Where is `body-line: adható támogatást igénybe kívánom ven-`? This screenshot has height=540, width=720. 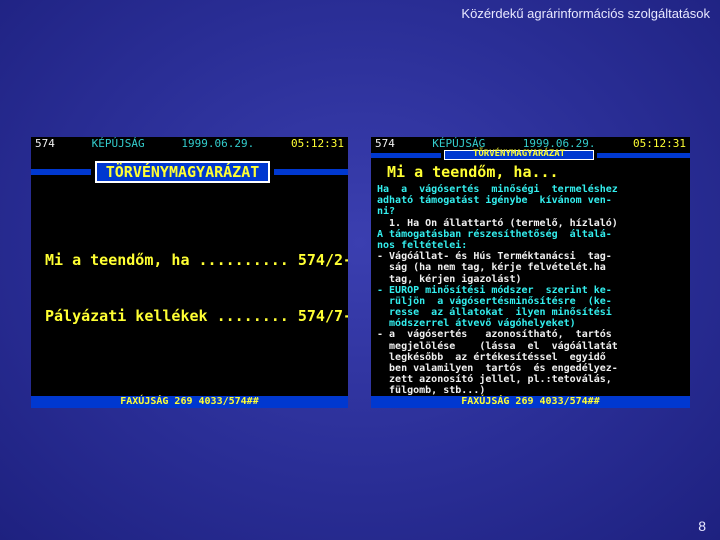
body-line: adható támogatást igénybe kívánom ven- is located at coordinates (494, 201).